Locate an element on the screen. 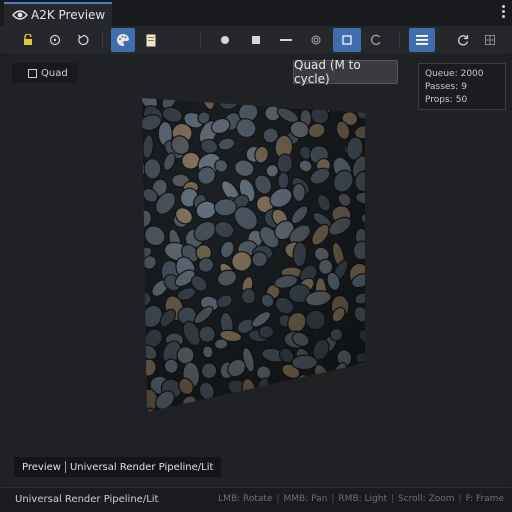  hint-rotate: LMB: Rotate is located at coordinates (245, 499).